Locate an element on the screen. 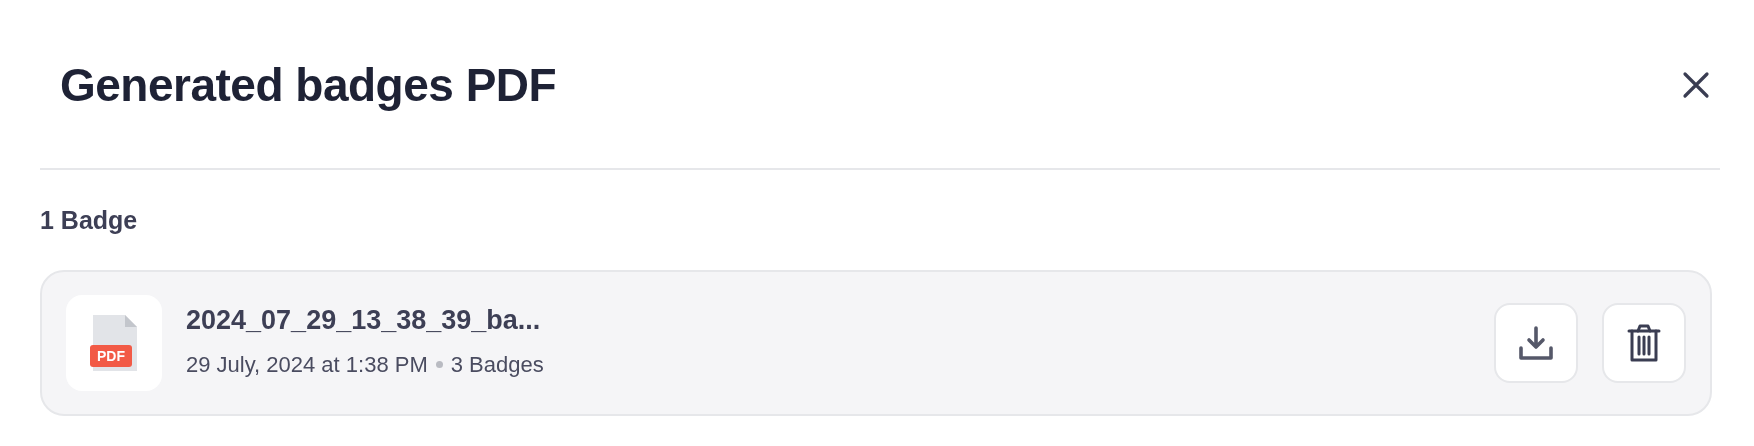 Image resolution: width=1754 pixels, height=446 pixels. trash-icon is located at coordinates (1644, 342).